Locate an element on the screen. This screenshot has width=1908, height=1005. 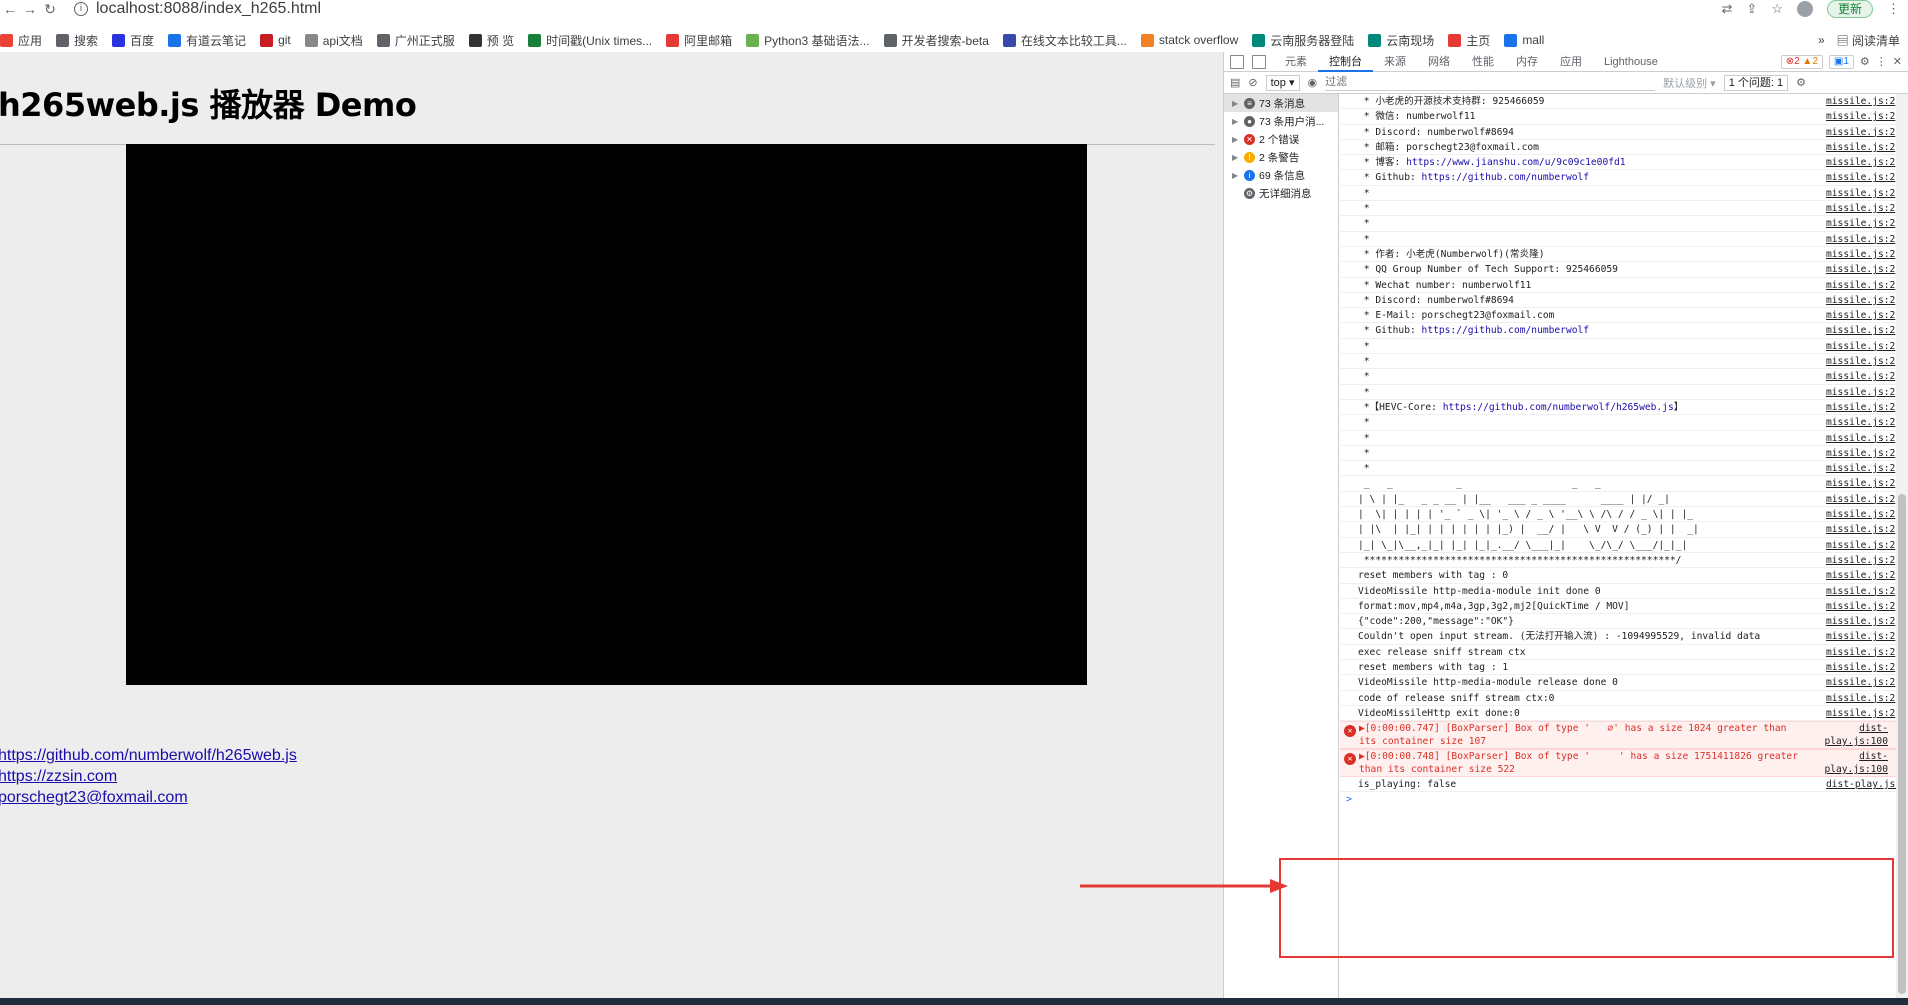
clear-console-icon: ⊘ is located at coordinates (1252, 82).